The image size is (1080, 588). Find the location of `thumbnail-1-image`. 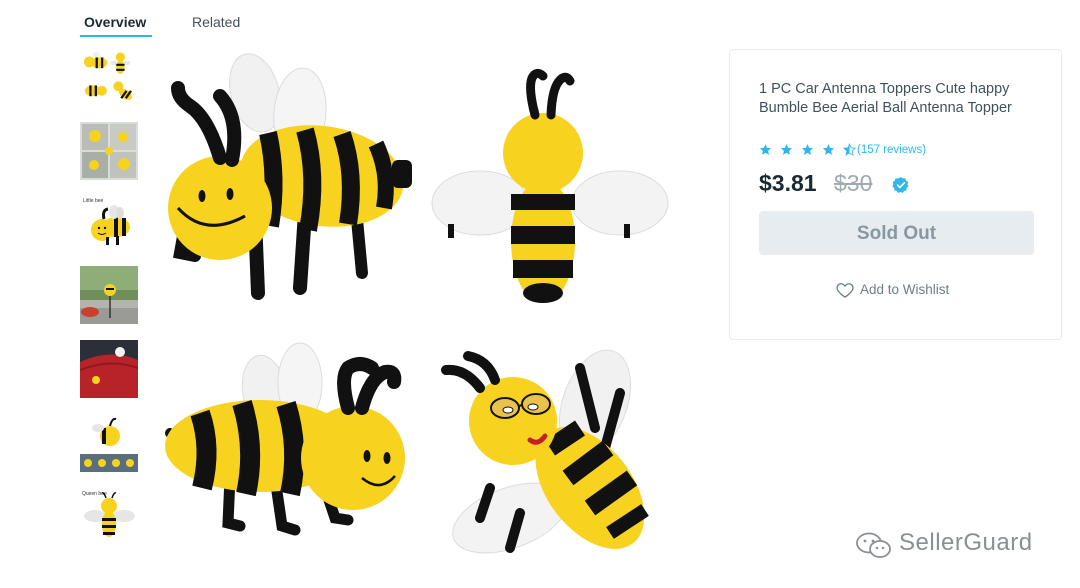

thumbnail-1-image is located at coordinates (109, 77).